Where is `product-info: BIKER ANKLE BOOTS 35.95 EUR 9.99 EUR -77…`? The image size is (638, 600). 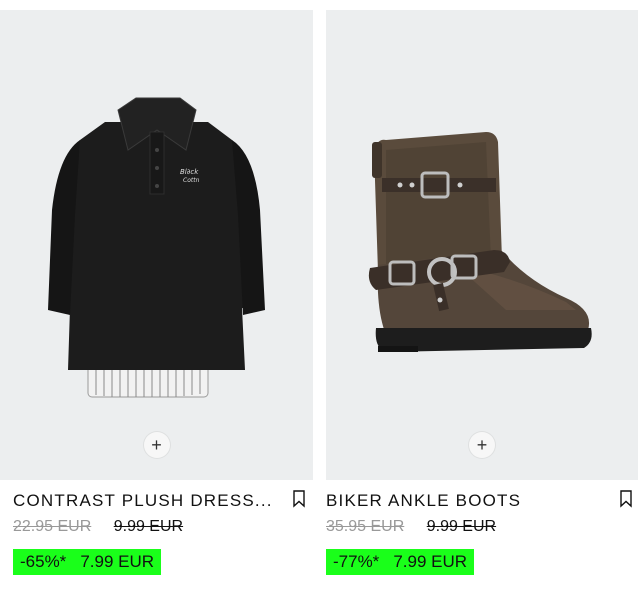
product-info: BIKER ANKLE BOOTS 35.95 EUR 9.99 EUR -77… is located at coordinates (482, 527).